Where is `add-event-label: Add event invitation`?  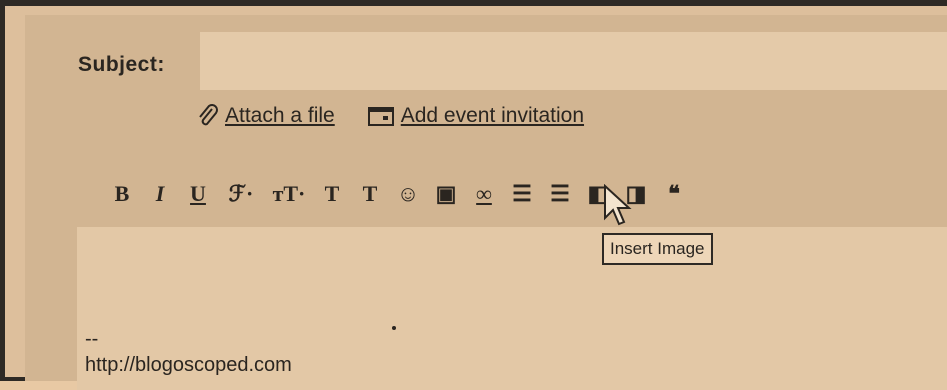
add-event-label: Add event invitation is located at coordinates (492, 115).